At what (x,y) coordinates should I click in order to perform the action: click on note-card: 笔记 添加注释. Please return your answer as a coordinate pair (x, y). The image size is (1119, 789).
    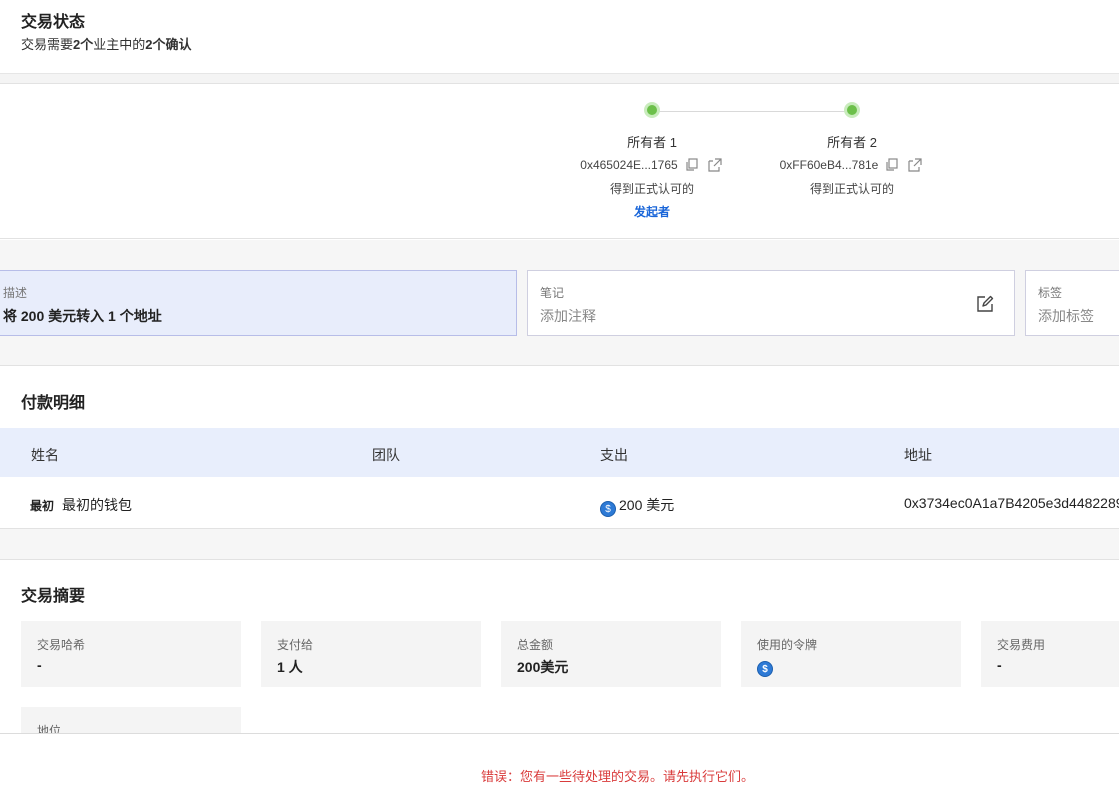
    Looking at the image, I should click on (771, 303).